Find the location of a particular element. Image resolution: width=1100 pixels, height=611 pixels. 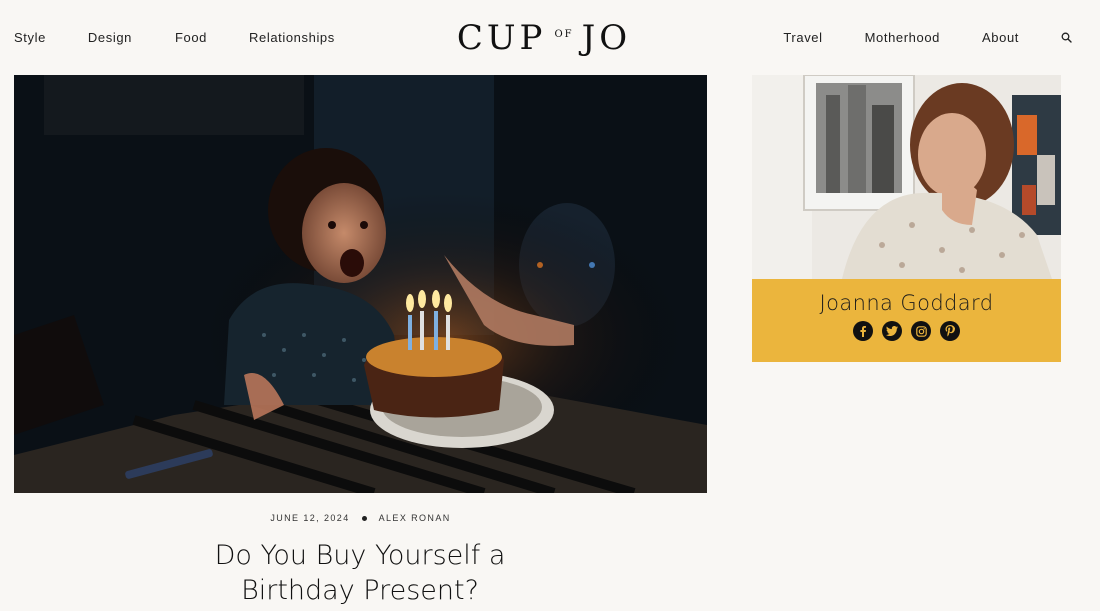

search-button is located at coordinates (1066, 37).